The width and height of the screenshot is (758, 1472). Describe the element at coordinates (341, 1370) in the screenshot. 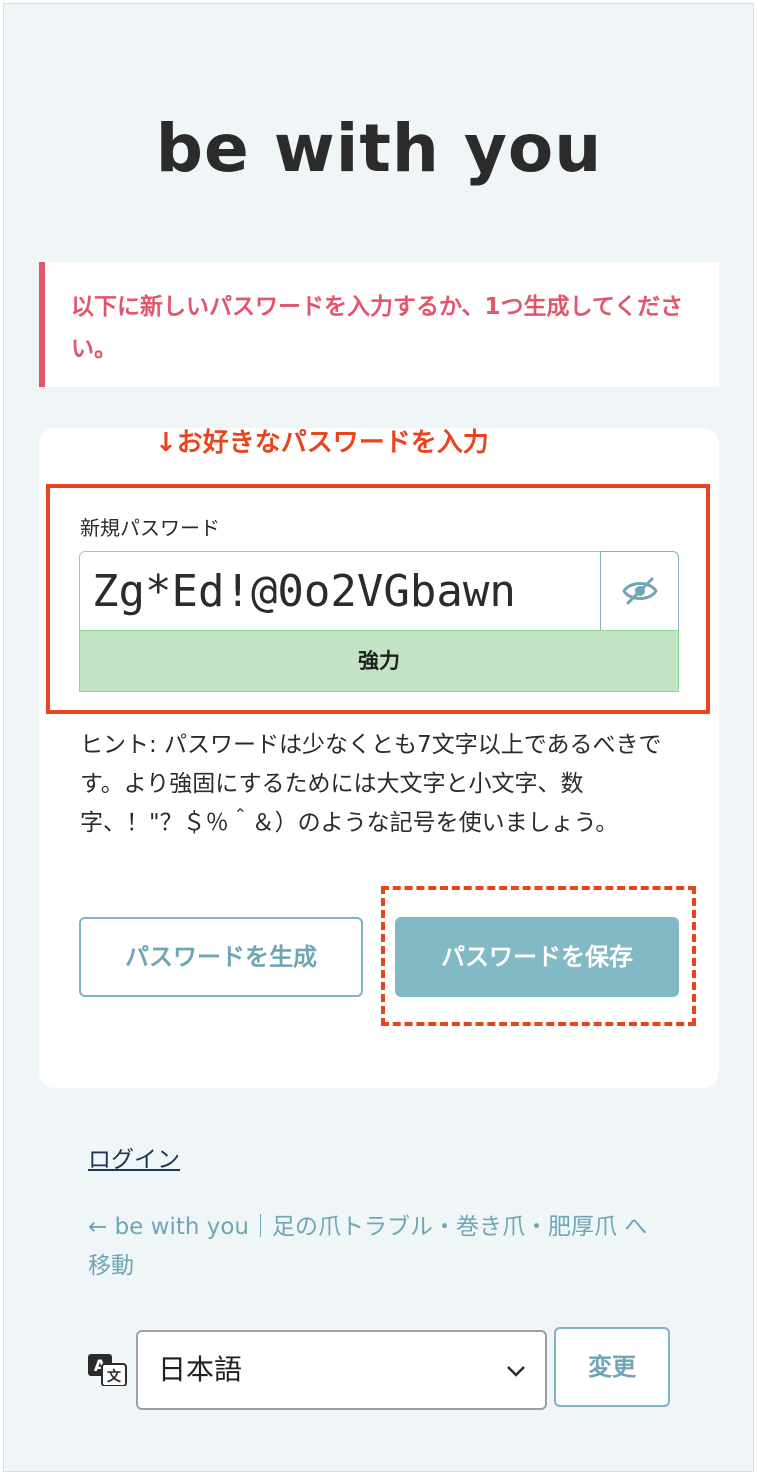

I see `language-select: 日本語` at that location.